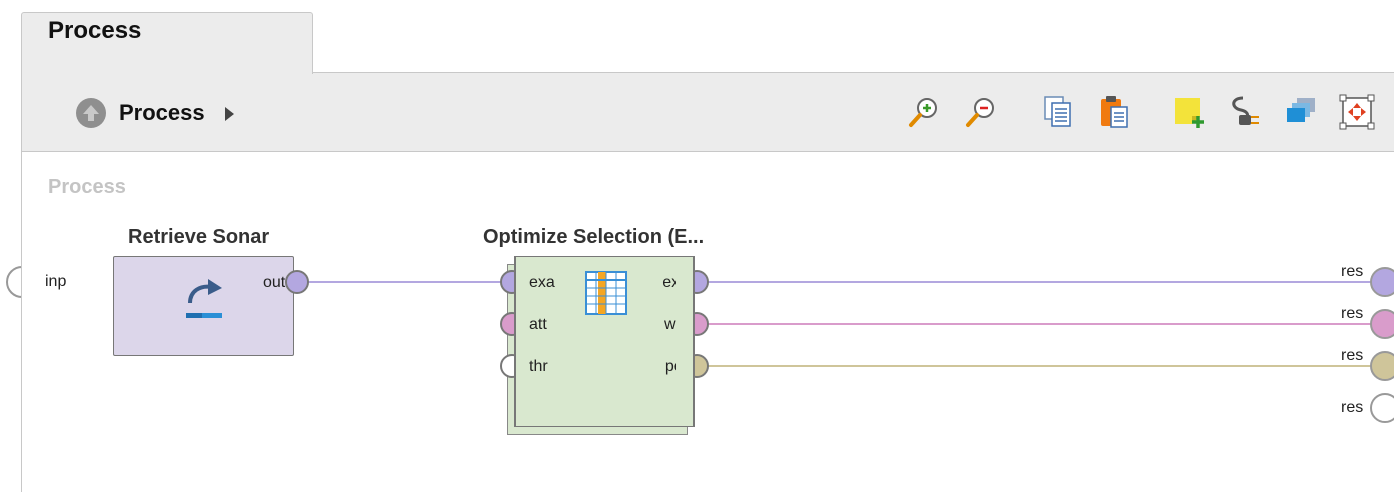 This screenshot has height=492, width=1394. Describe the element at coordinates (95, 30) in the screenshot. I see `tab-title: Process` at that location.